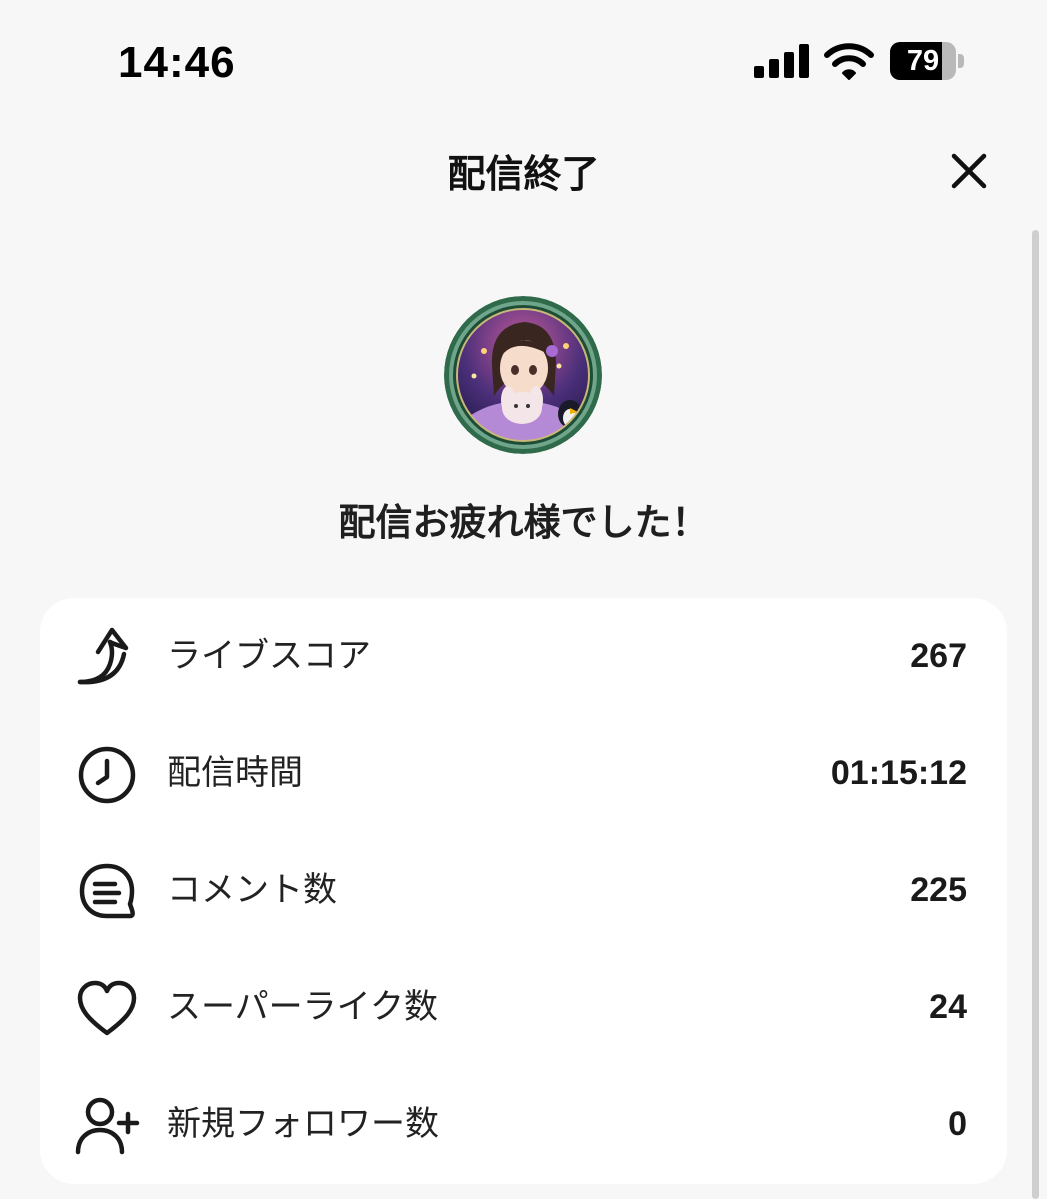 This screenshot has height=1199, width=1047. Describe the element at coordinates (938, 890) in the screenshot. I see `stat-value: 225` at that location.